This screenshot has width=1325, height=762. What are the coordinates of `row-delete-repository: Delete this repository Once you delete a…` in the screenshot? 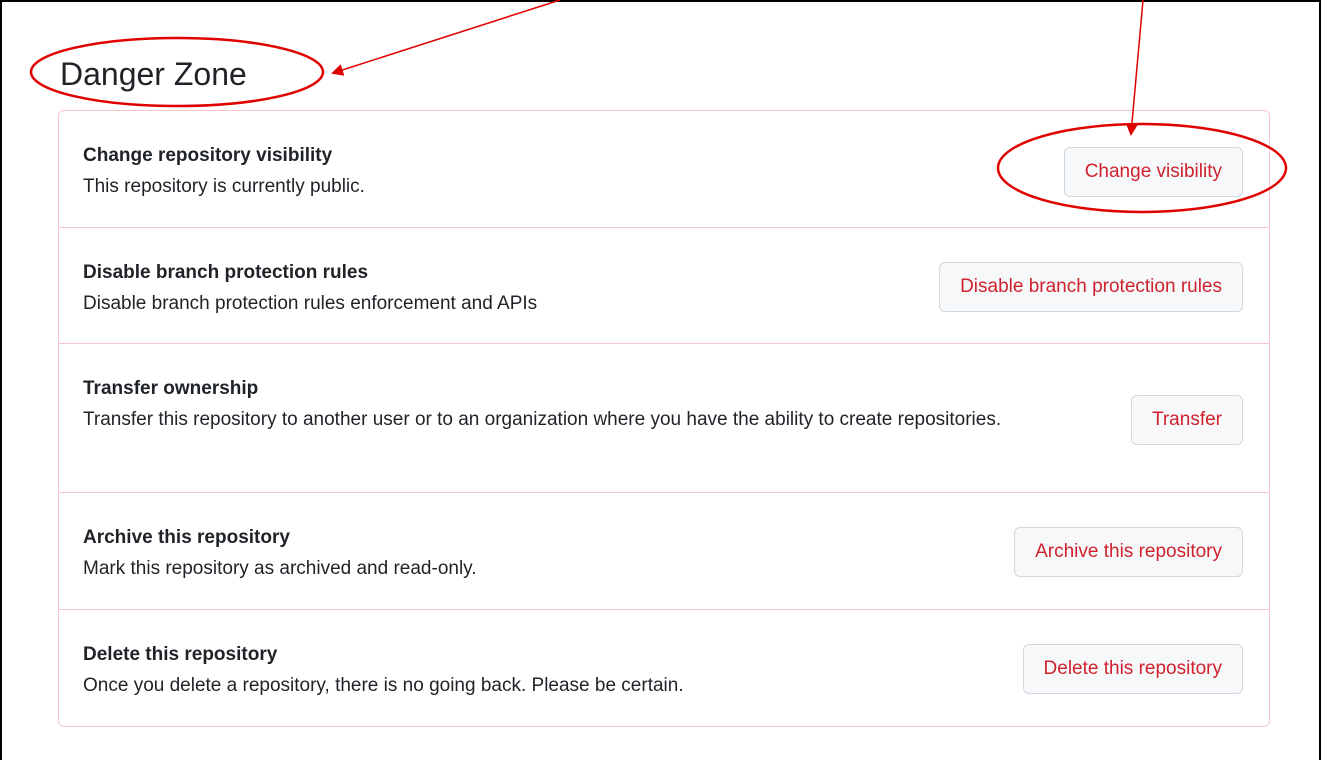 It's located at (664, 668).